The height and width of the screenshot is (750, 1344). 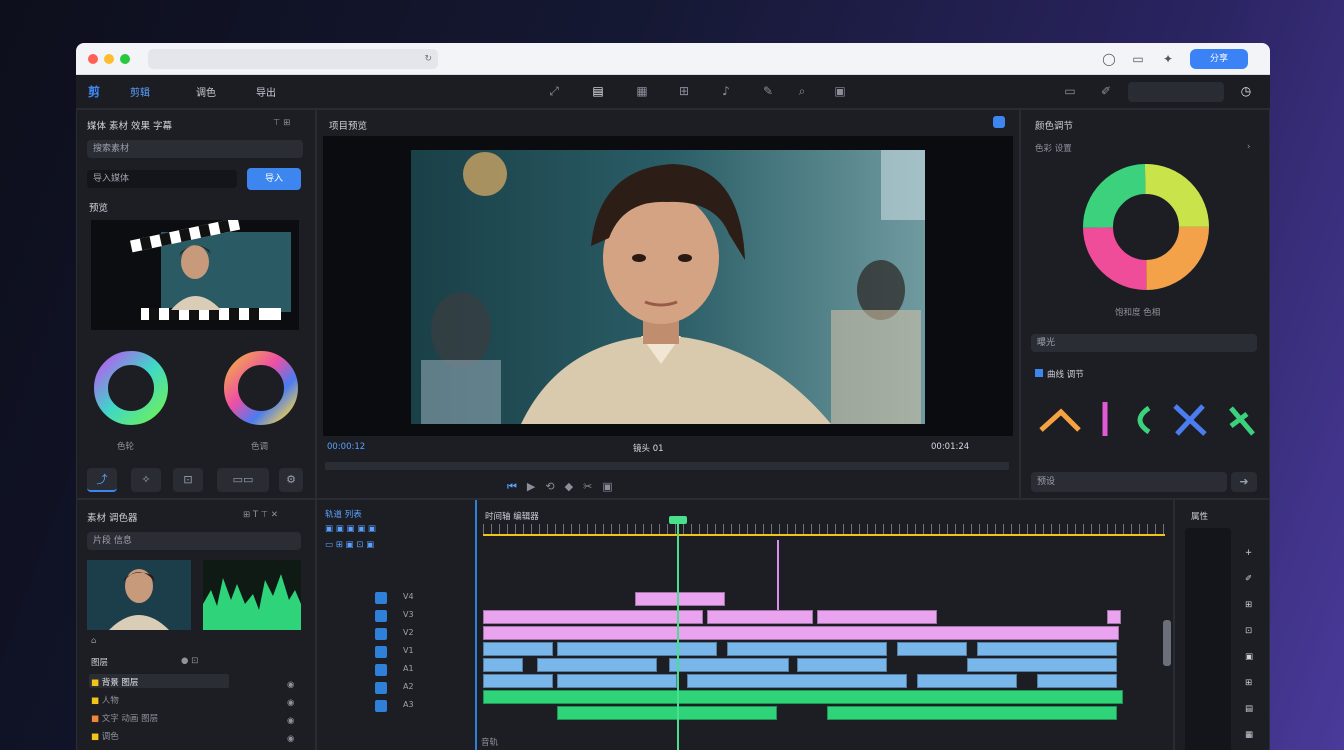 I want to click on playhead, so click(x=678, y=636).